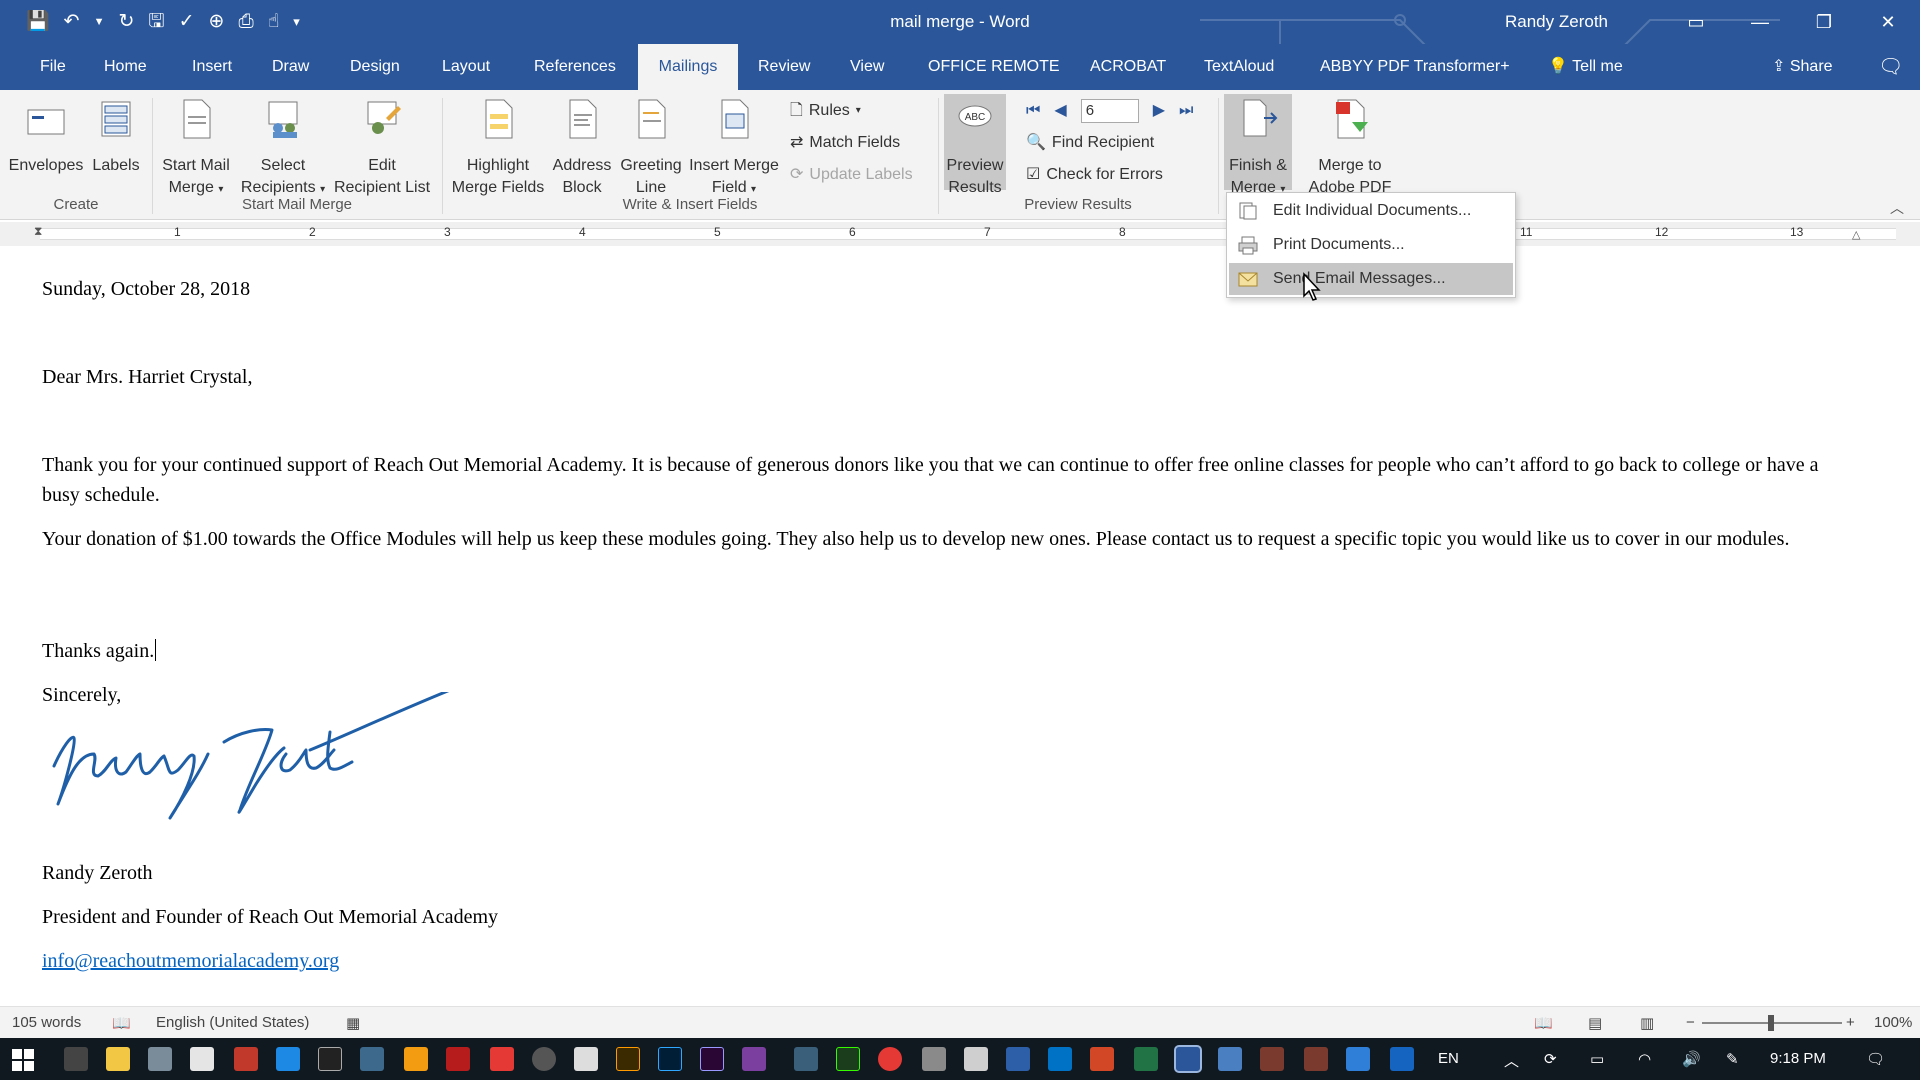 Image resolution: width=1920 pixels, height=1080 pixels. What do you see at coordinates (754, 1059) in the screenshot?
I see `app-purple-icon` at bounding box center [754, 1059].